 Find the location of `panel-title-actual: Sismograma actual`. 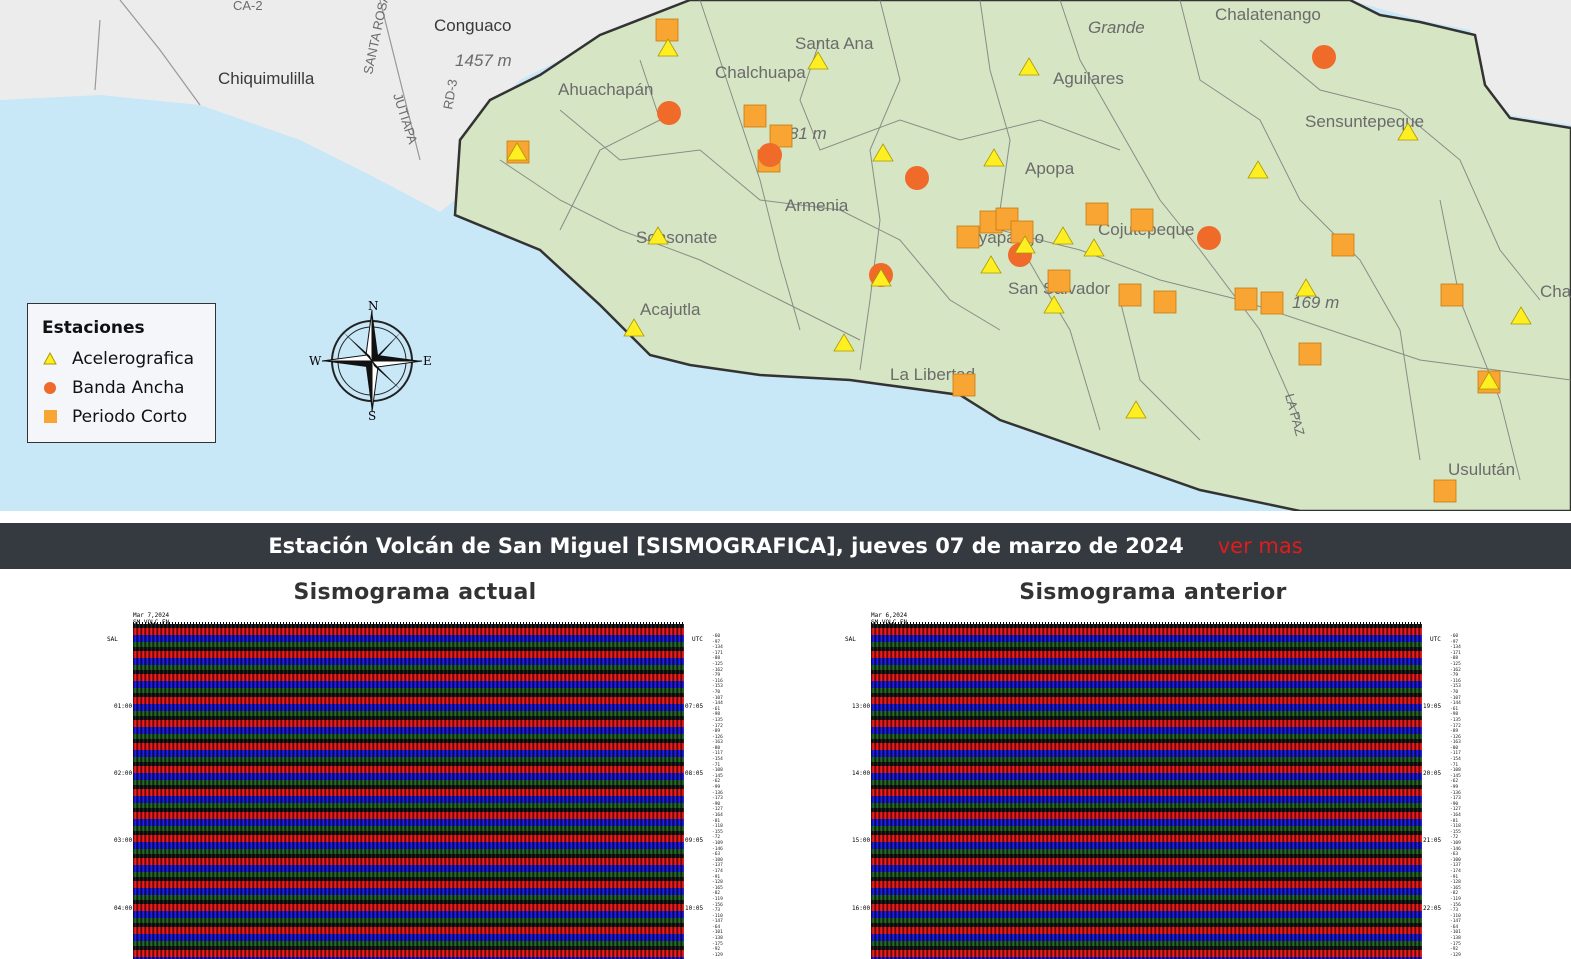

panel-title-actual: Sismograma actual is located at coordinates (415, 592).